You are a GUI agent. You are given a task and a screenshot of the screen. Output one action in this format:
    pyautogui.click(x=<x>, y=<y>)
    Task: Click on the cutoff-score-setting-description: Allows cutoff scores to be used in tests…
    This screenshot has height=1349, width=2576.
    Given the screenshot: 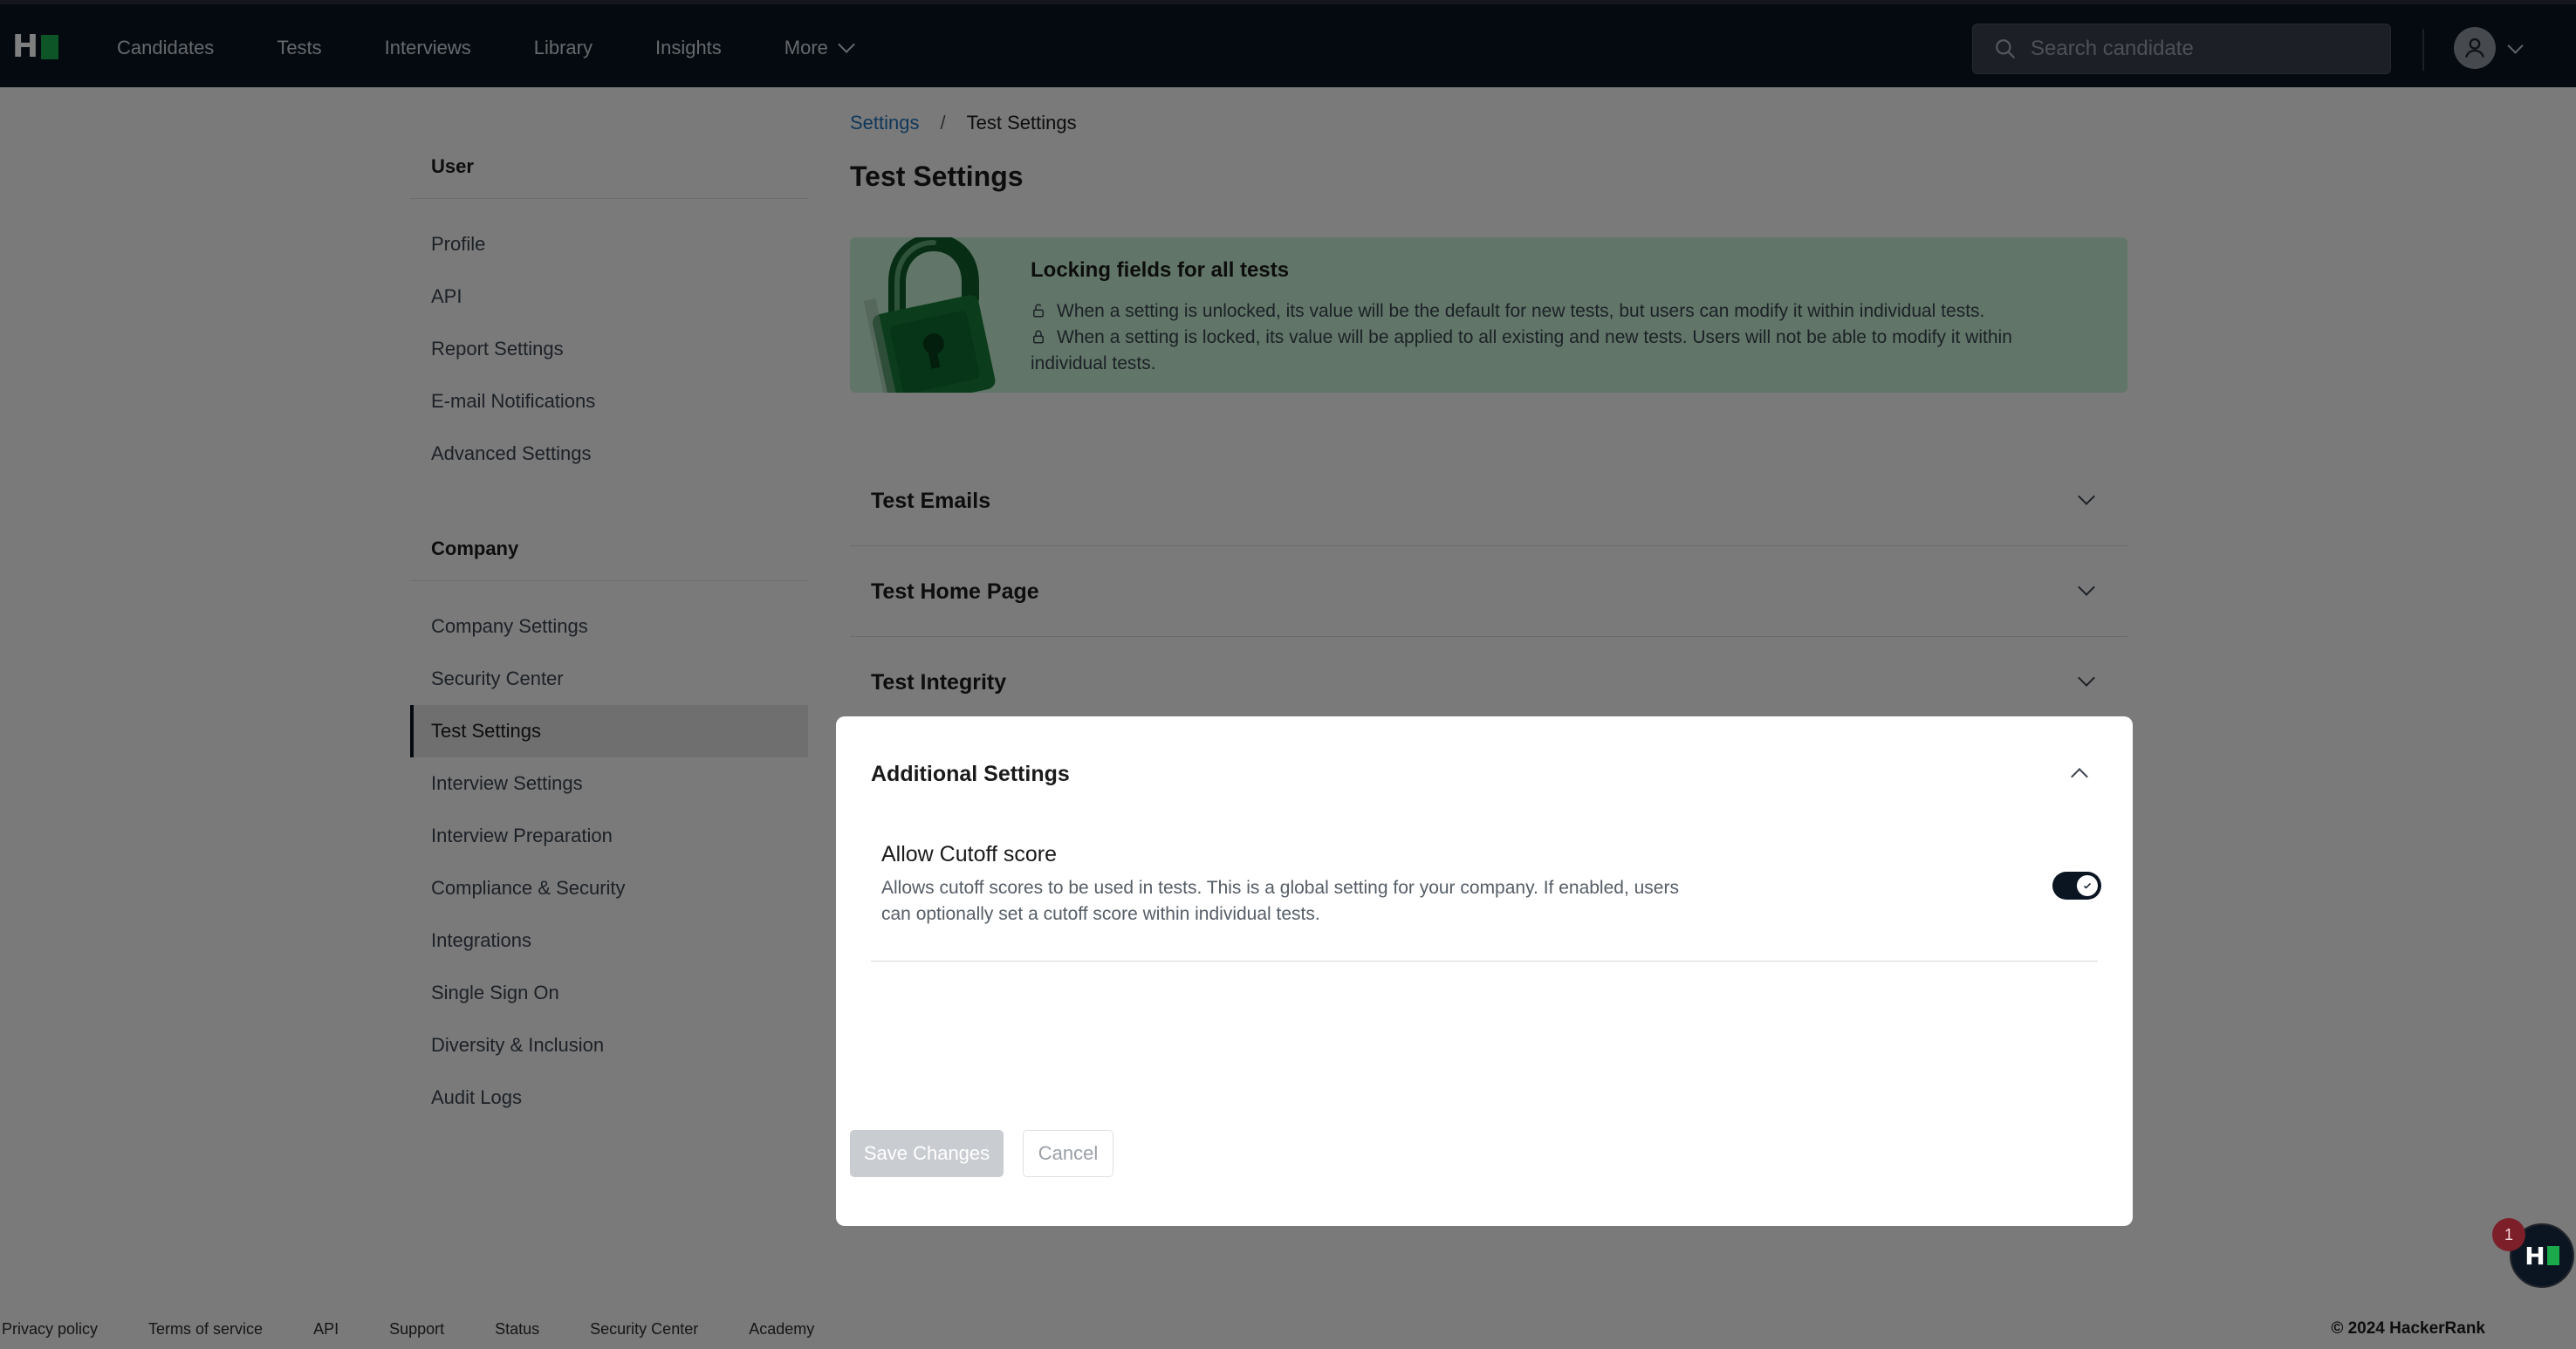 What is the action you would take?
    pyautogui.click(x=1280, y=901)
    